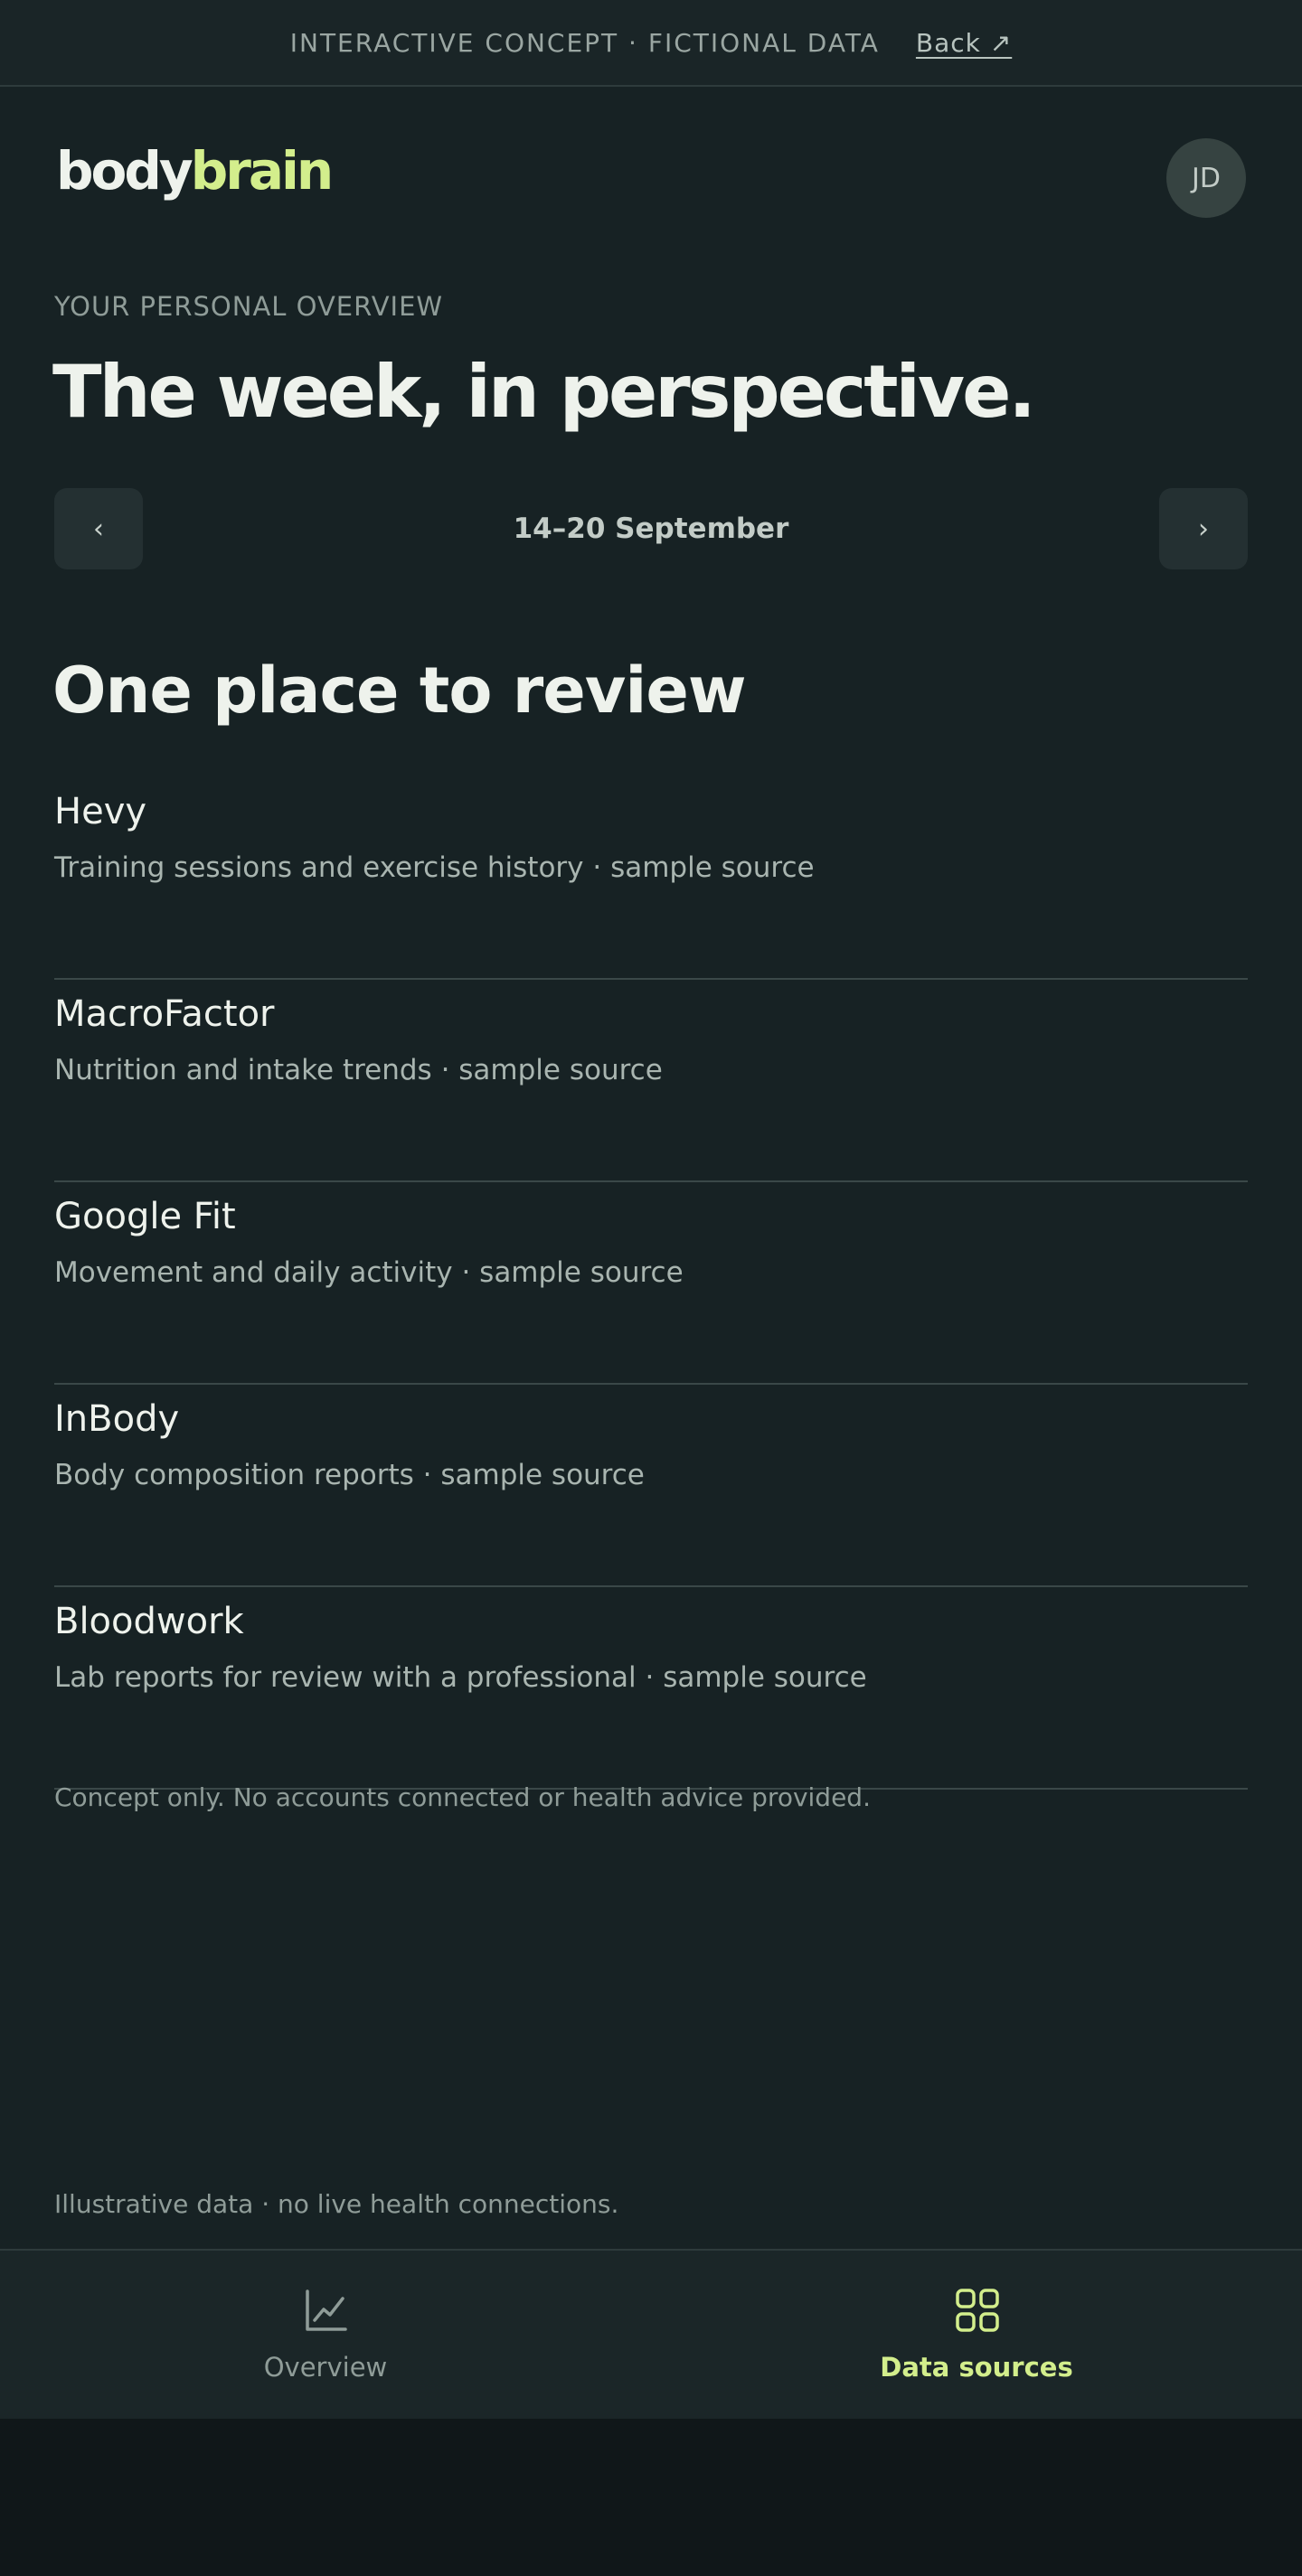 This screenshot has width=1302, height=2576. Describe the element at coordinates (584, 43) in the screenshot. I see `banner-label: INTERACTIVE CONCEPT · FICTIONAL DATA` at that location.